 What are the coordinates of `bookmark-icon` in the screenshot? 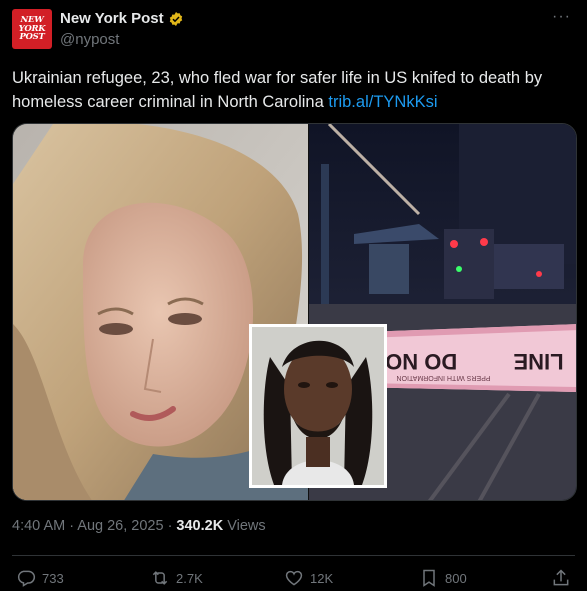 It's located at (429, 578).